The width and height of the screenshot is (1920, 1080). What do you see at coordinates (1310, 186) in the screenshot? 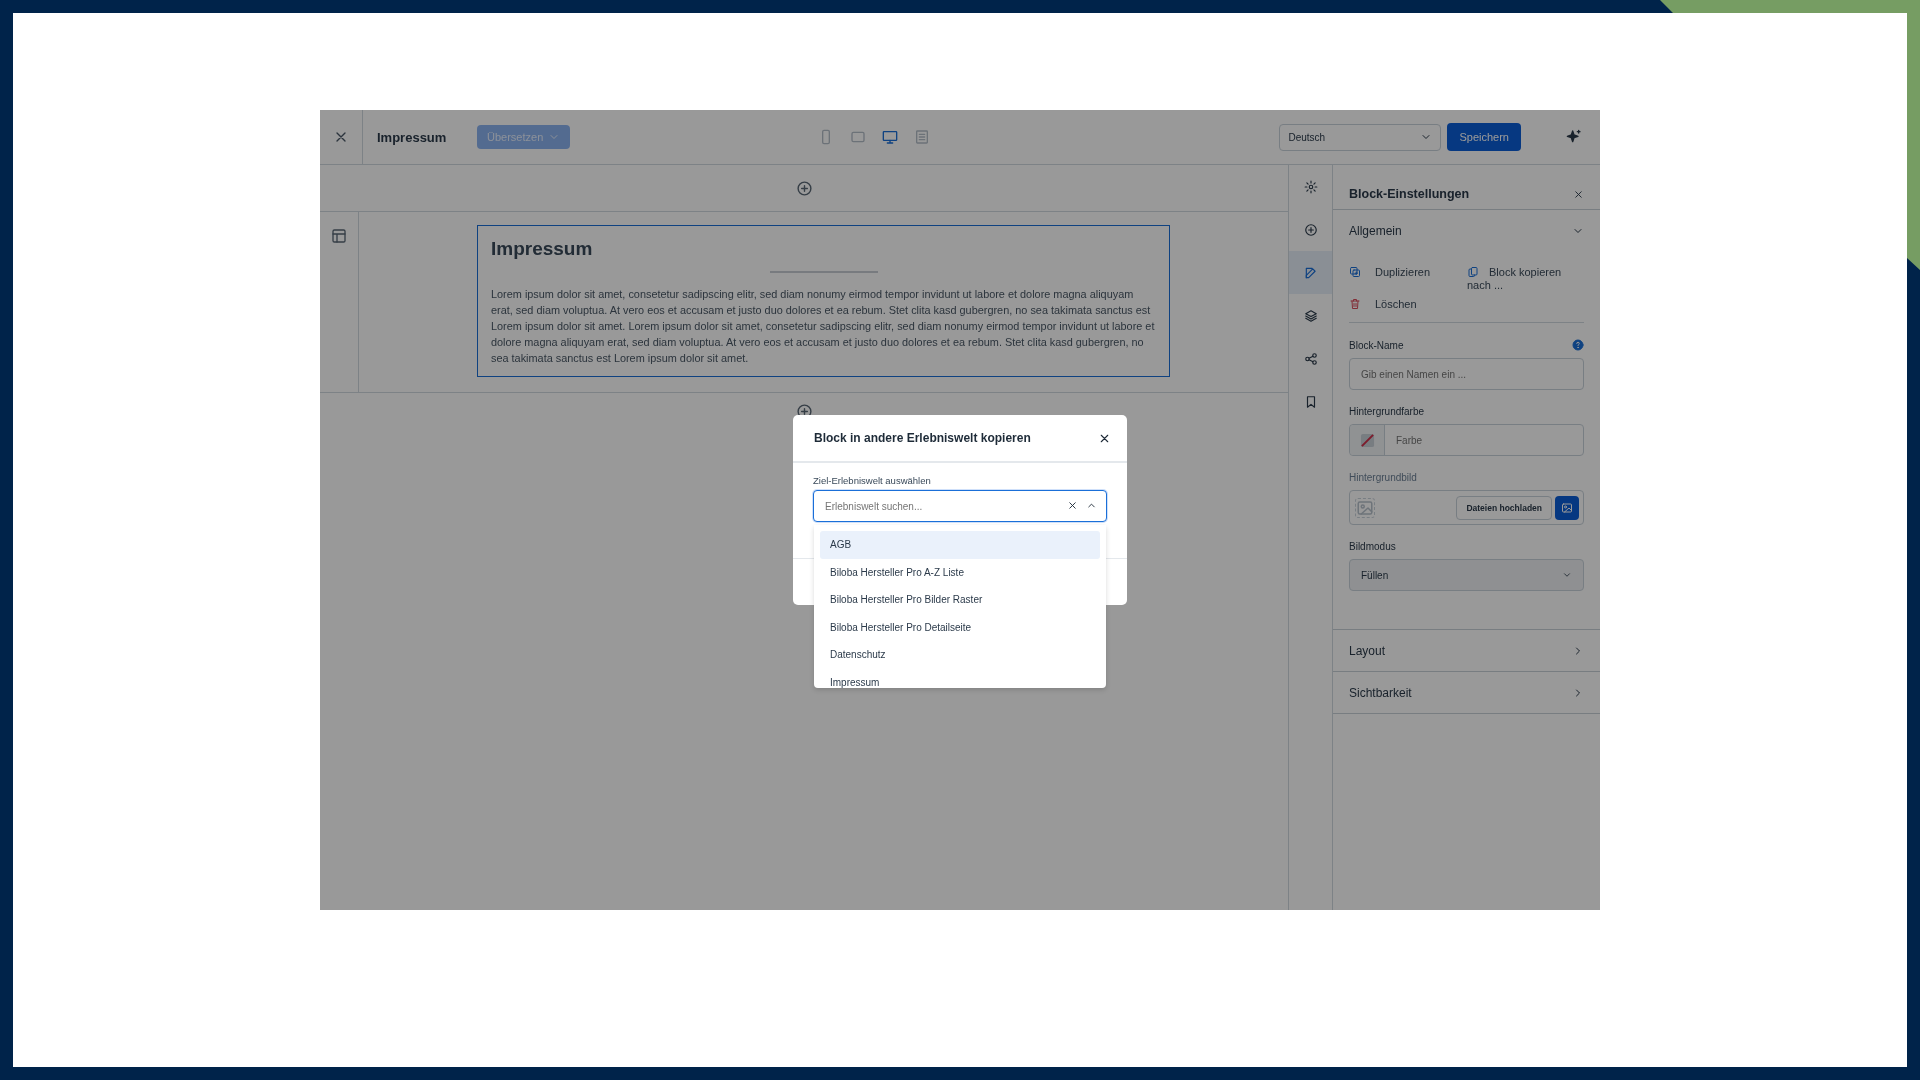
I see `settings-icon` at bounding box center [1310, 186].